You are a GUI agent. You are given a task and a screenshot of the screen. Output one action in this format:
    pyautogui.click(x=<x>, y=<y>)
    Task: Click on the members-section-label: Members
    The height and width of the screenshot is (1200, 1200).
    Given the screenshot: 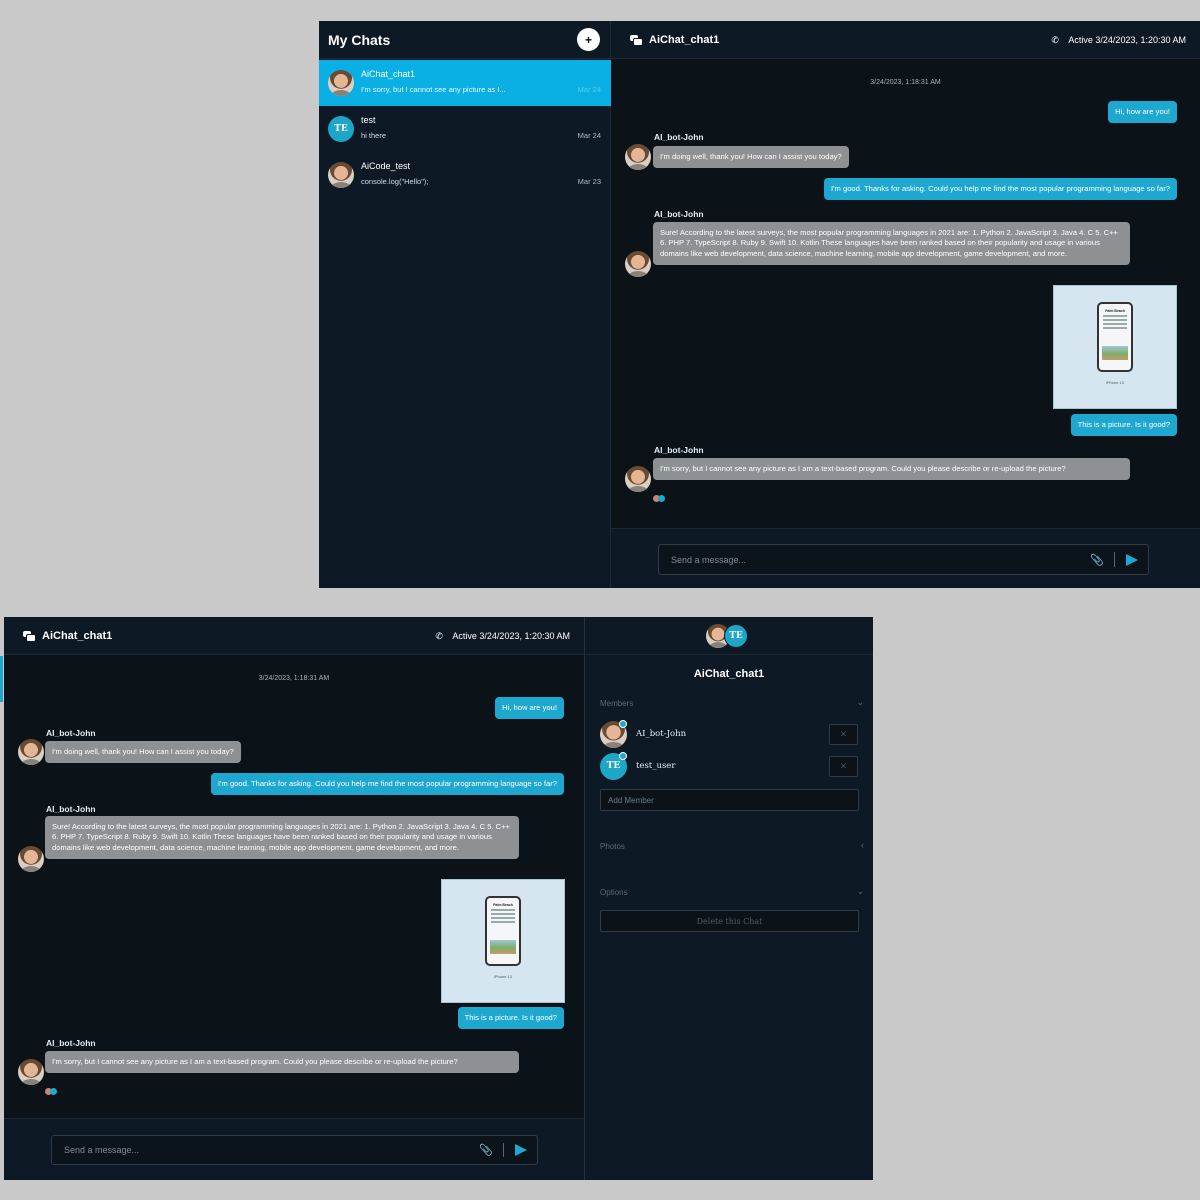 What is the action you would take?
    pyautogui.click(x=616, y=703)
    